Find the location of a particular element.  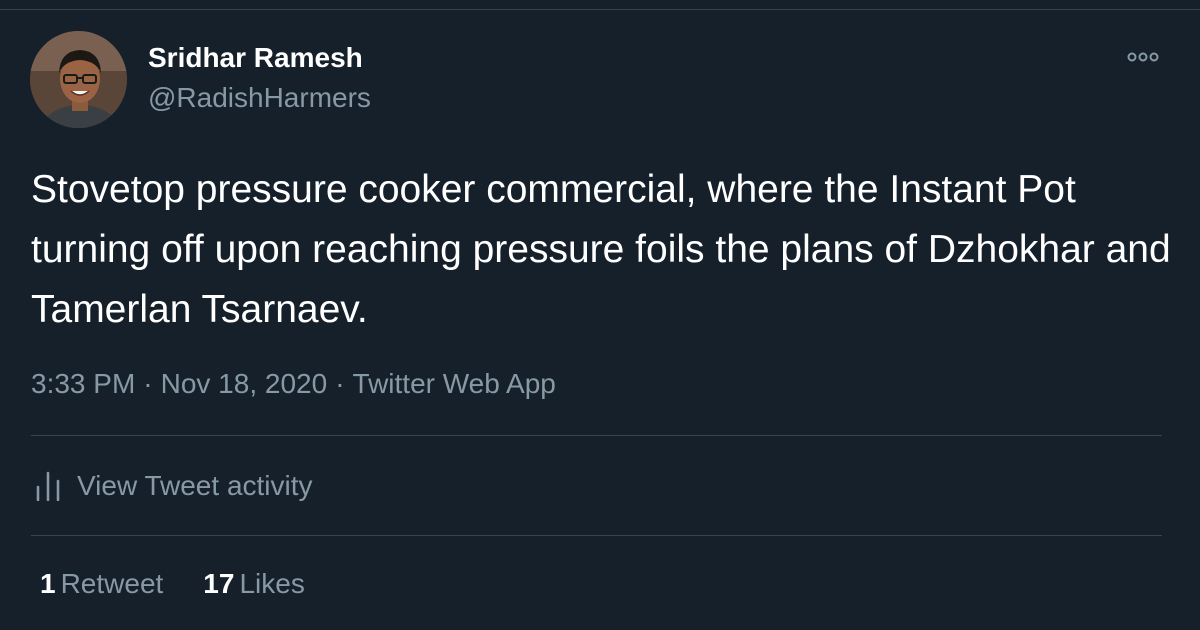

avatar is located at coordinates (78, 79).